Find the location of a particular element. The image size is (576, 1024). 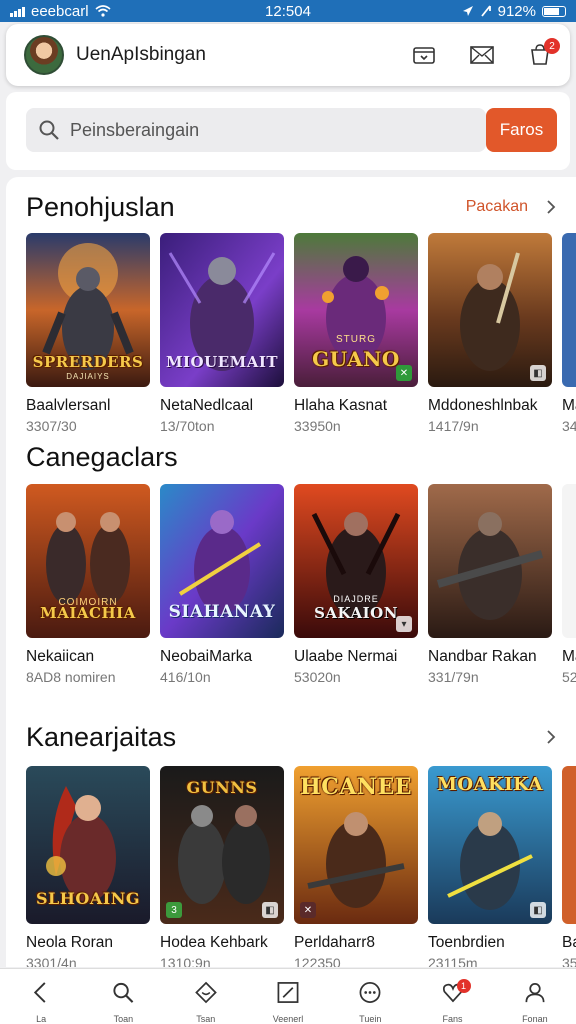

tab-bar: La Toan Tsan Veenerl Tuein 1 Fans Fonan is located at coordinates (288, 996).